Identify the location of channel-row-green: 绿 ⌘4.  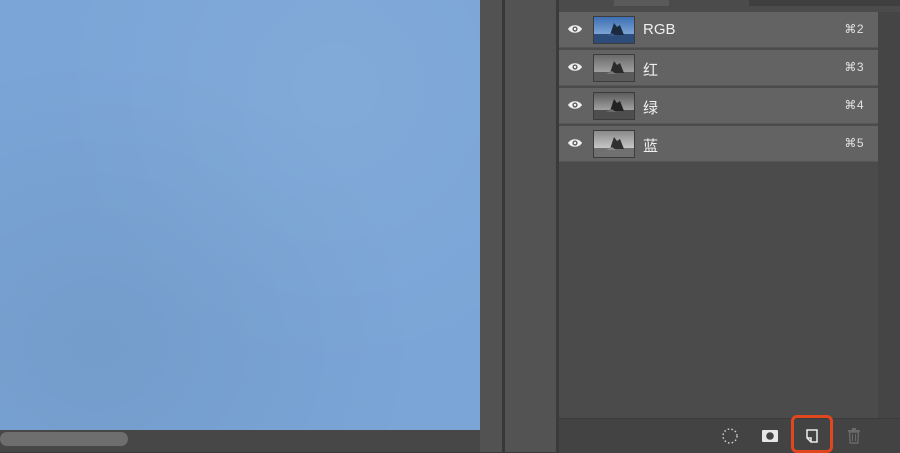
(718, 106).